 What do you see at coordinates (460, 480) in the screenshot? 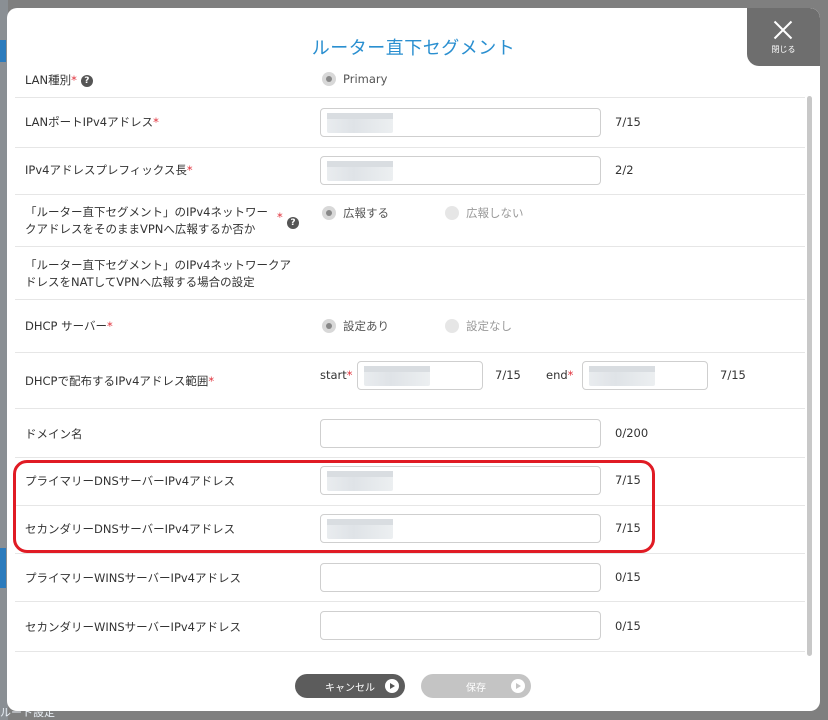
I see `primary-dns-input` at bounding box center [460, 480].